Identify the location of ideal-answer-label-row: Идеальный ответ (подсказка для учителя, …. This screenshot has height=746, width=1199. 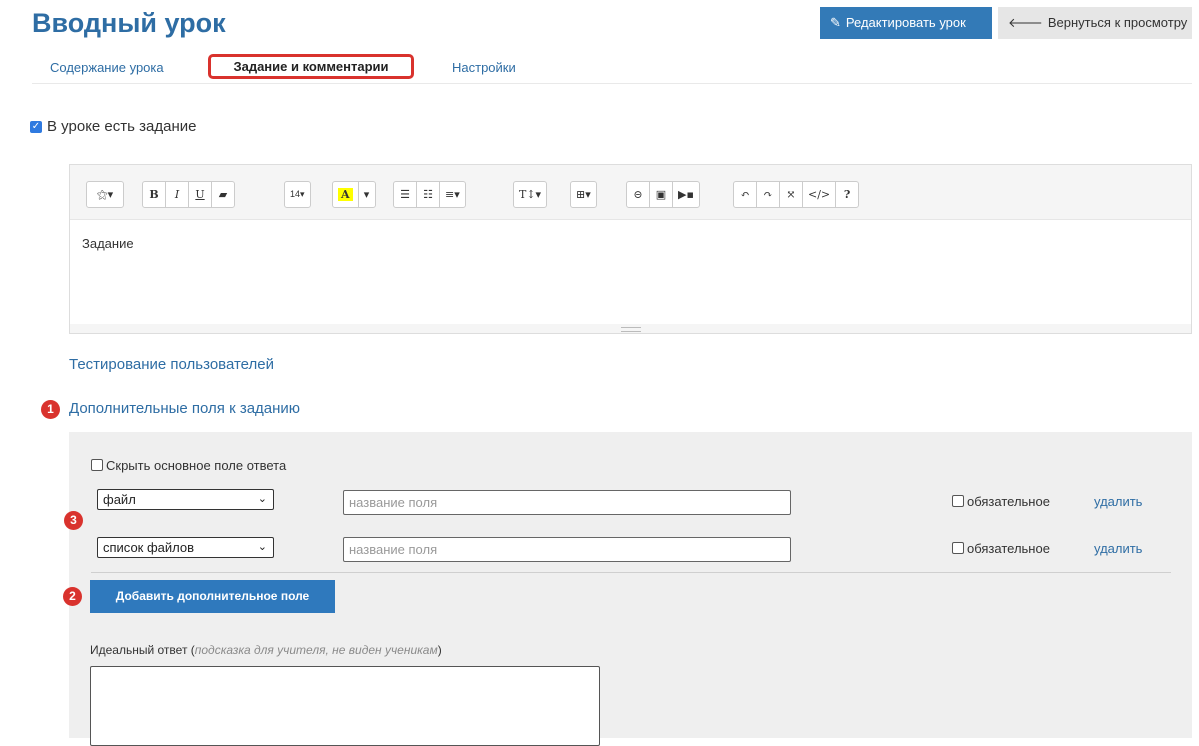
(266, 650).